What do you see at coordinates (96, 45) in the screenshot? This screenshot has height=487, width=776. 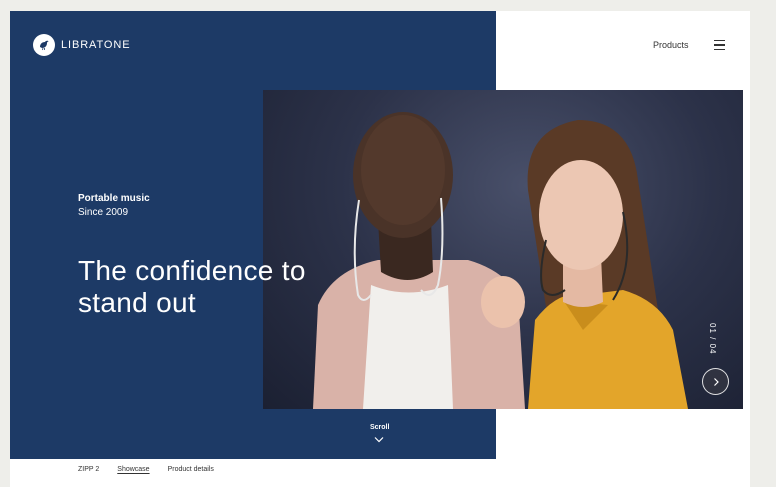 I see `brand-name: LIBRATONE` at bounding box center [96, 45].